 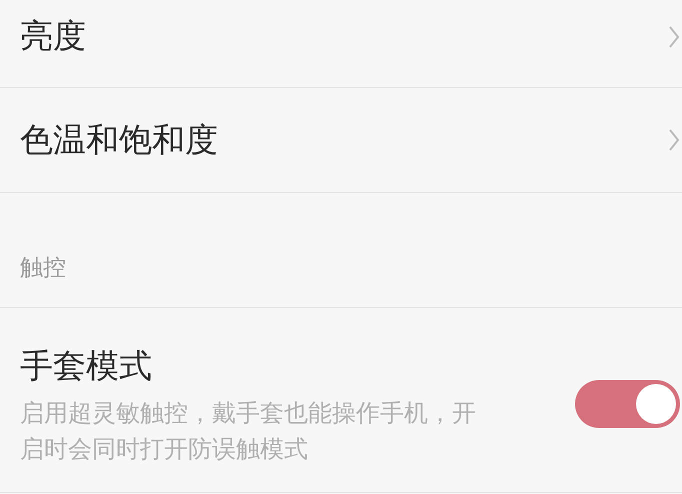 I want to click on setting-label: 色温和饱和度, so click(x=119, y=139).